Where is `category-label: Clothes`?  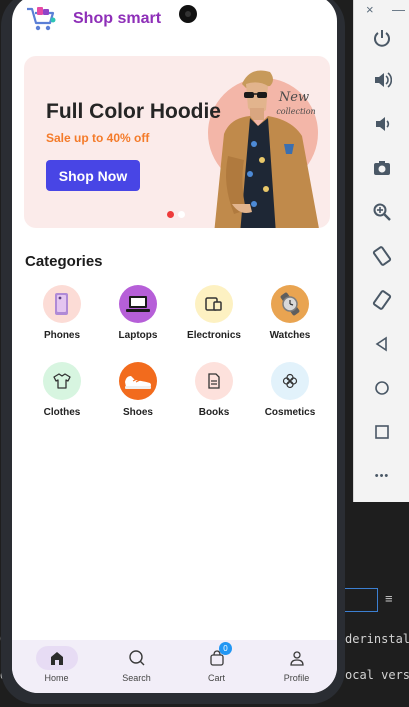 category-label: Clothes is located at coordinates (62, 412).